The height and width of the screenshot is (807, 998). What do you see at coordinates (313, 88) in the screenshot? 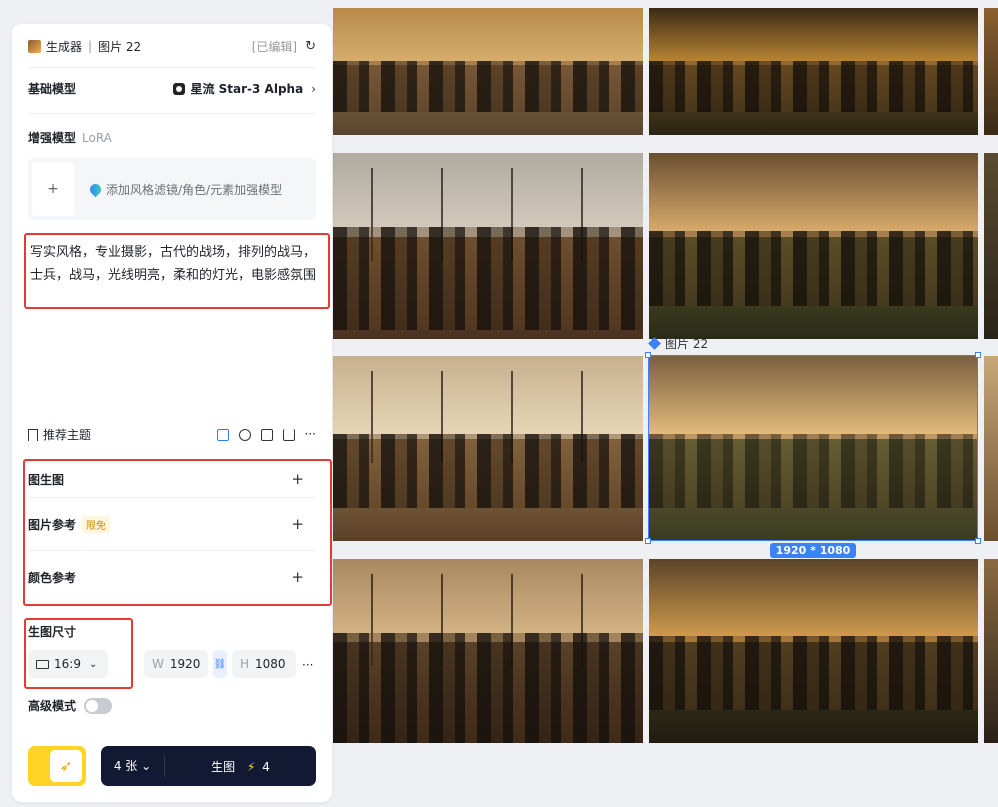
I see `chevron-right-icon: ›` at bounding box center [313, 88].